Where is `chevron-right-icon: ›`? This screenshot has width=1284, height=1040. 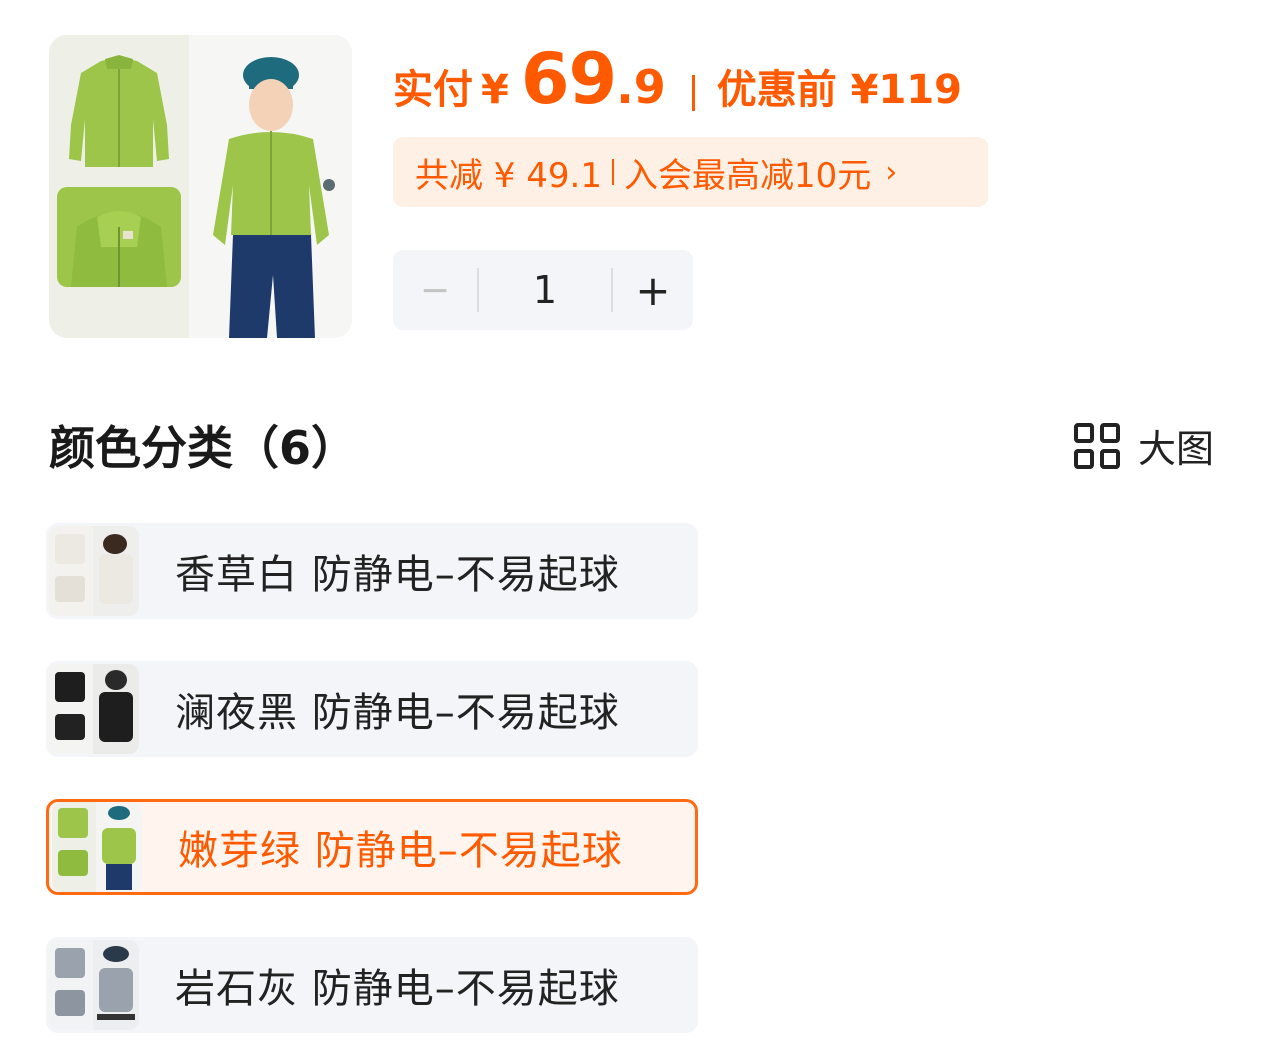 chevron-right-icon: › is located at coordinates (891, 172).